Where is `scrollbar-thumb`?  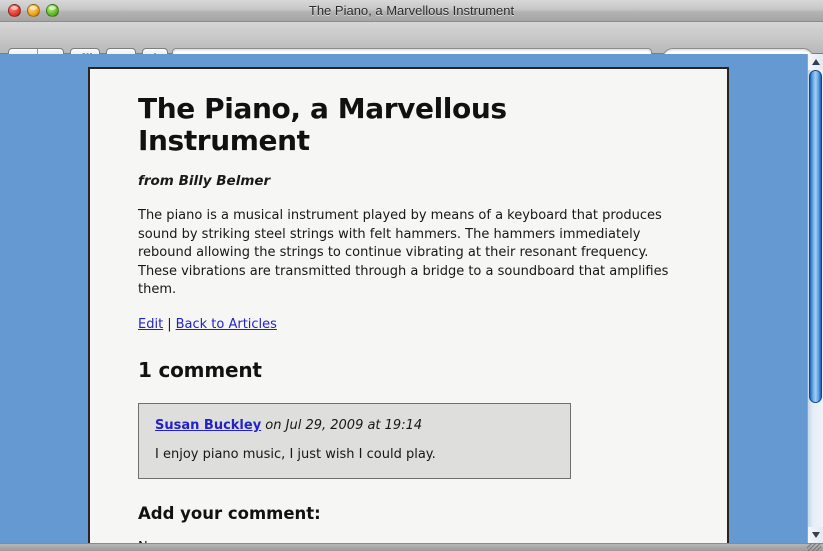
scrollbar-thumb is located at coordinates (815, 236).